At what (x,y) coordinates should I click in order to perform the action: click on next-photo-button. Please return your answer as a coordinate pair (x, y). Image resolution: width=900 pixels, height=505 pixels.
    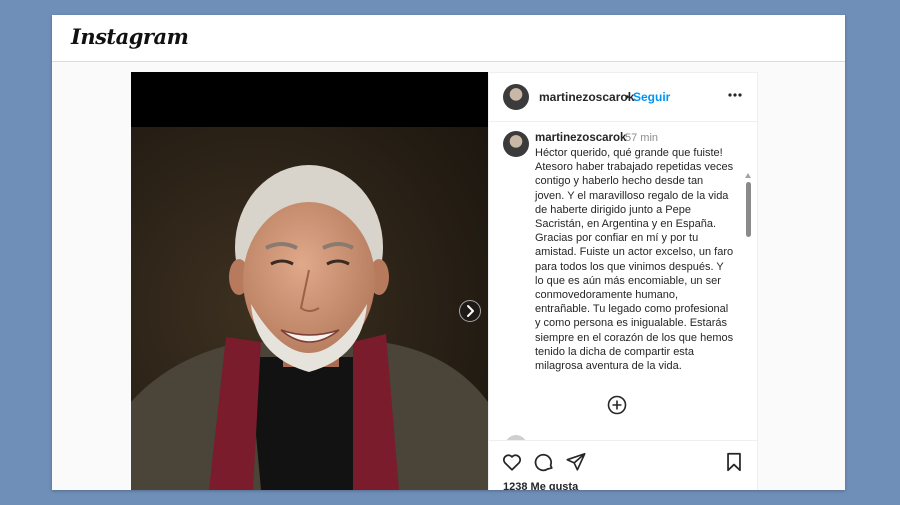
    Looking at the image, I should click on (470, 311).